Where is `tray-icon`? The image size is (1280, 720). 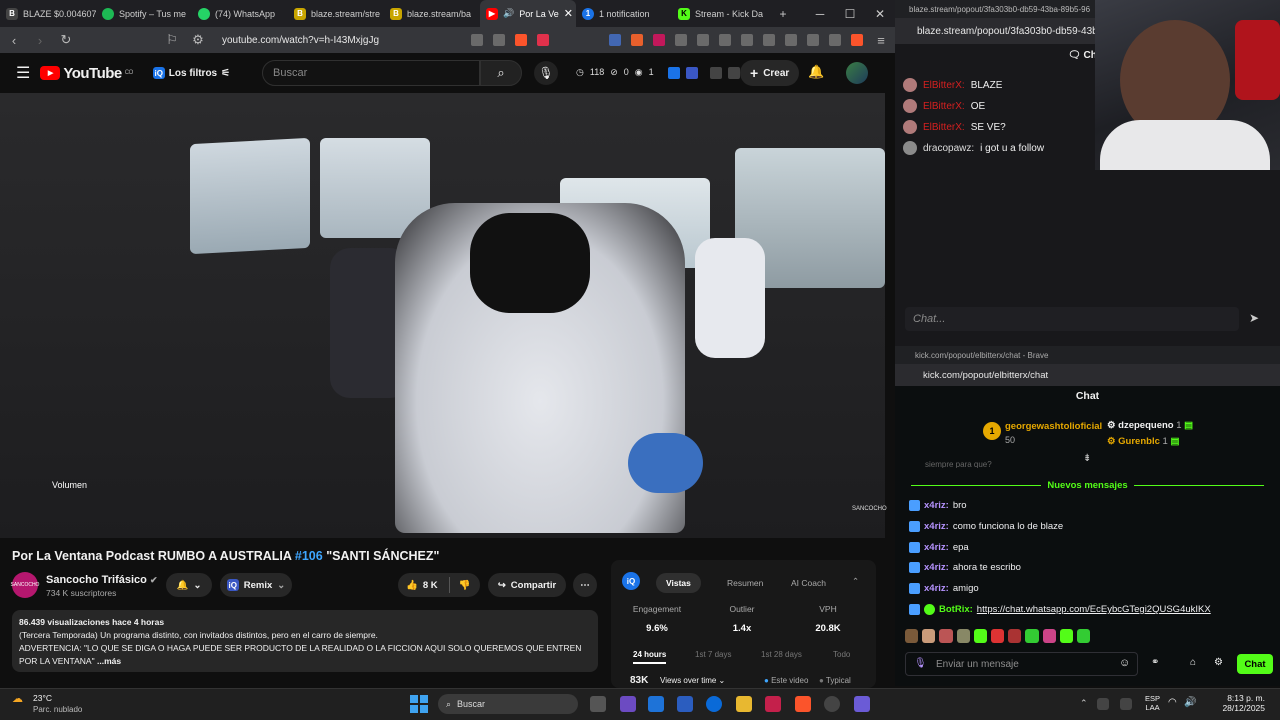
tray-icon is located at coordinates (1103, 704).